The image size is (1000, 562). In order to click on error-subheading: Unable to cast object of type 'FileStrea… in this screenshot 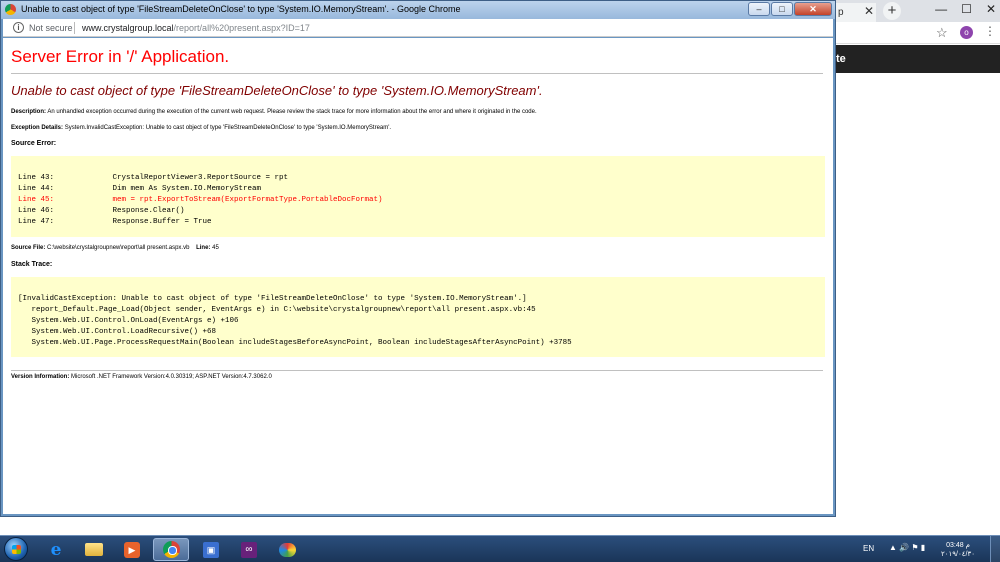, I will do `click(277, 90)`.